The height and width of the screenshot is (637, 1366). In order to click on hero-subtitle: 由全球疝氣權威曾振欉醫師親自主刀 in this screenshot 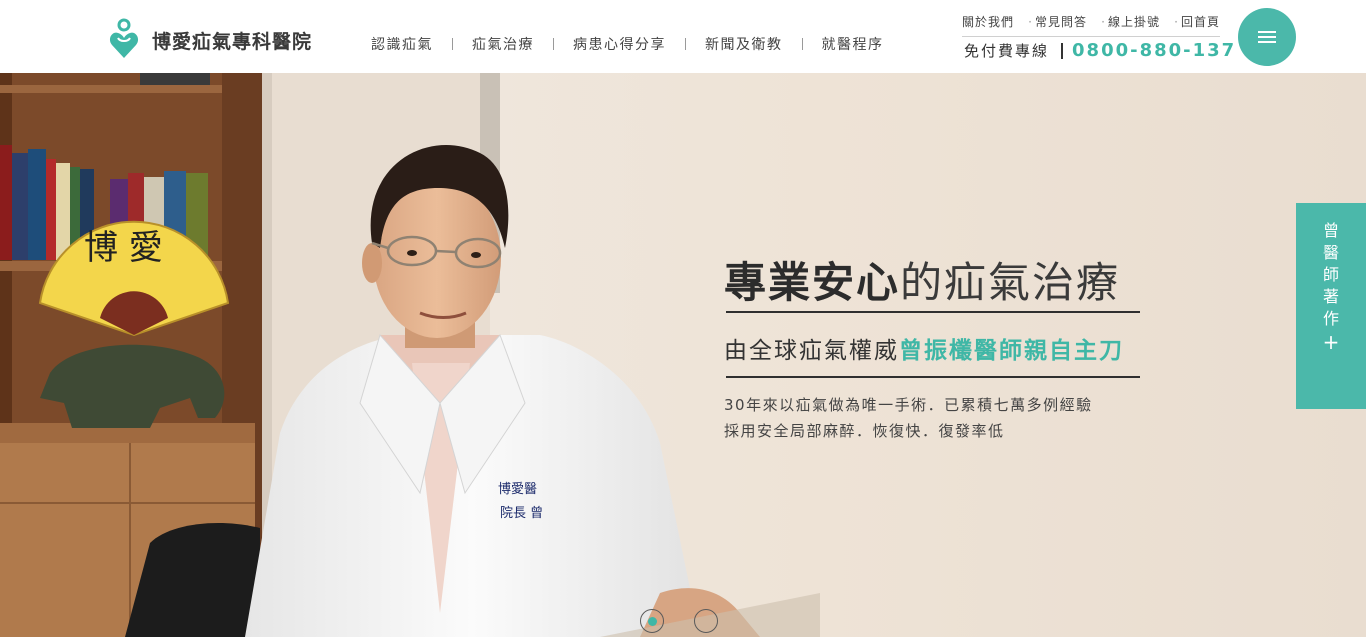, I will do `click(924, 348)`.